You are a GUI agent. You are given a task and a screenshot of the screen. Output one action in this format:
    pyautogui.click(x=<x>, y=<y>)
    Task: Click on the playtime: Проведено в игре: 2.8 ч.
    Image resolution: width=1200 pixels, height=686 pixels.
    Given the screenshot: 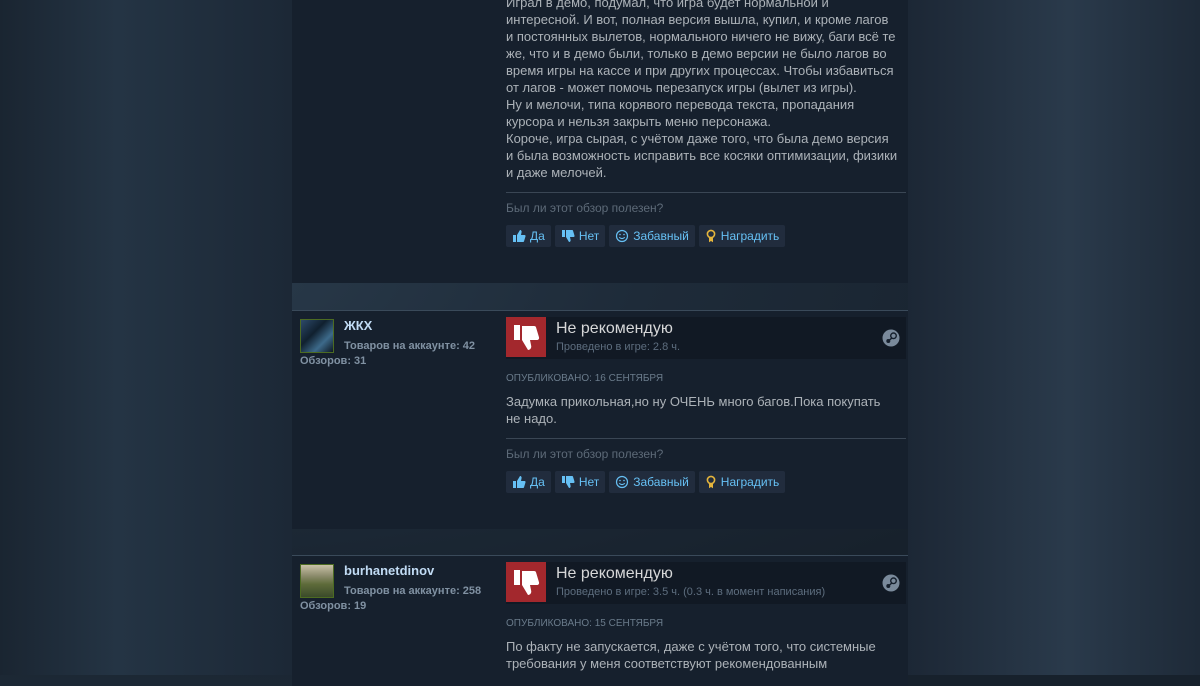 What is the action you would take?
    pyautogui.click(x=618, y=347)
    